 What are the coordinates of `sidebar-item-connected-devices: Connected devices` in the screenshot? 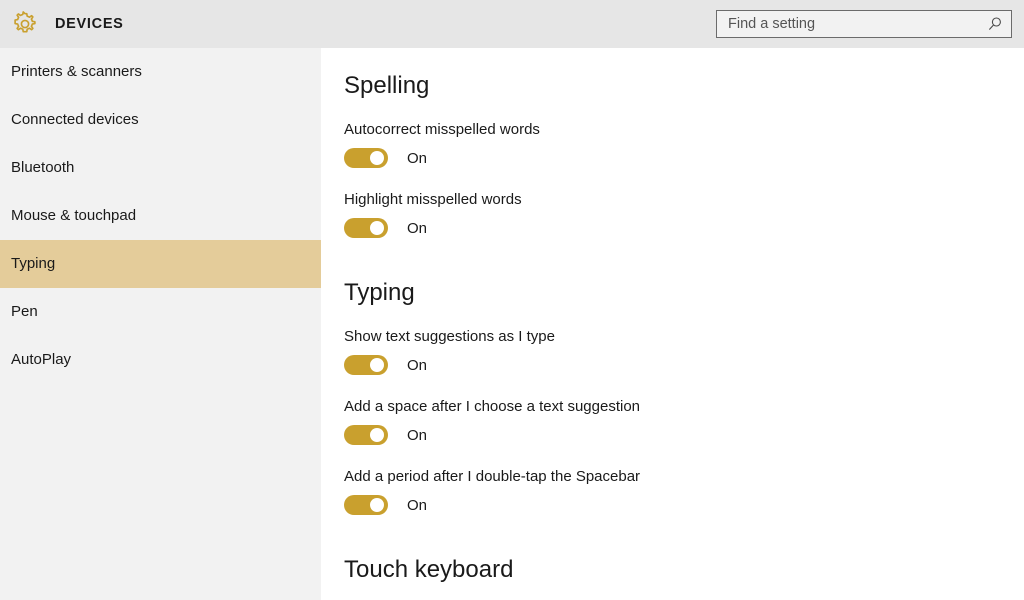 It's located at (160, 120).